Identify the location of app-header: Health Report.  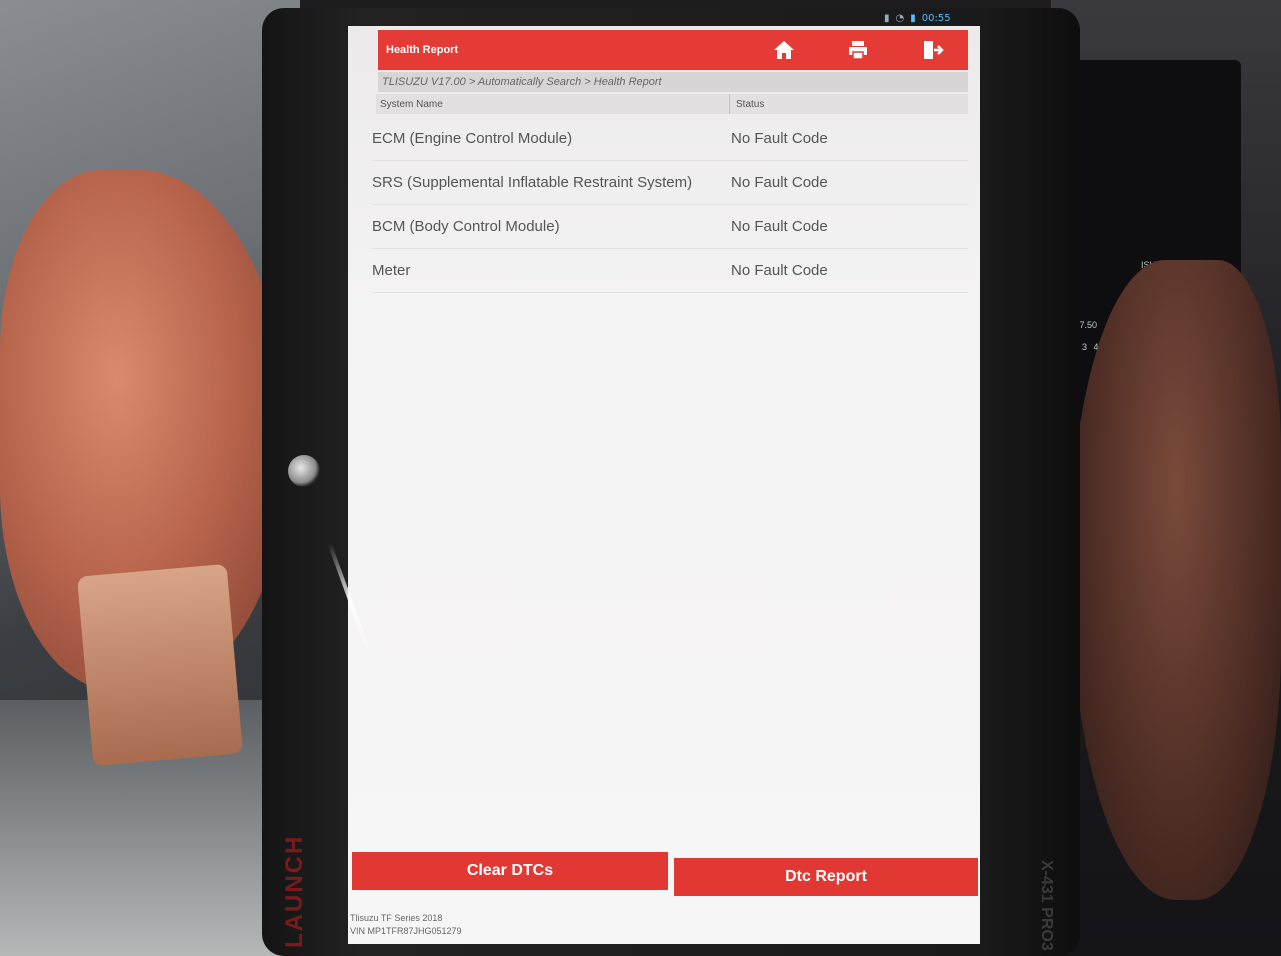
(673, 50).